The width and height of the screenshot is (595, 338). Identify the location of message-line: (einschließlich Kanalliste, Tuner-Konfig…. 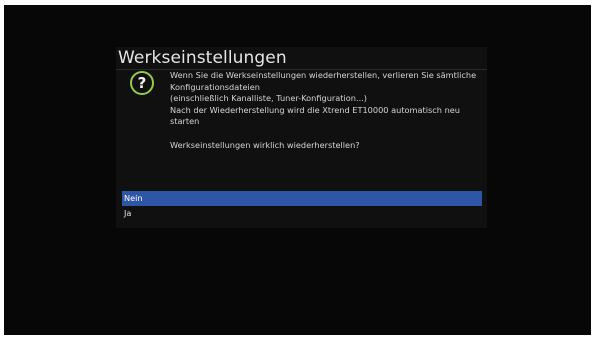
(268, 98).